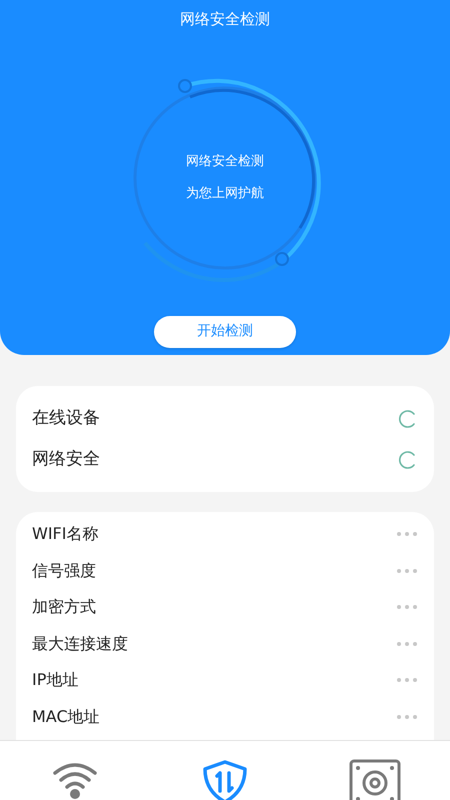 The image size is (450, 800). I want to click on page-title: 网络安全检测, so click(225, 19).